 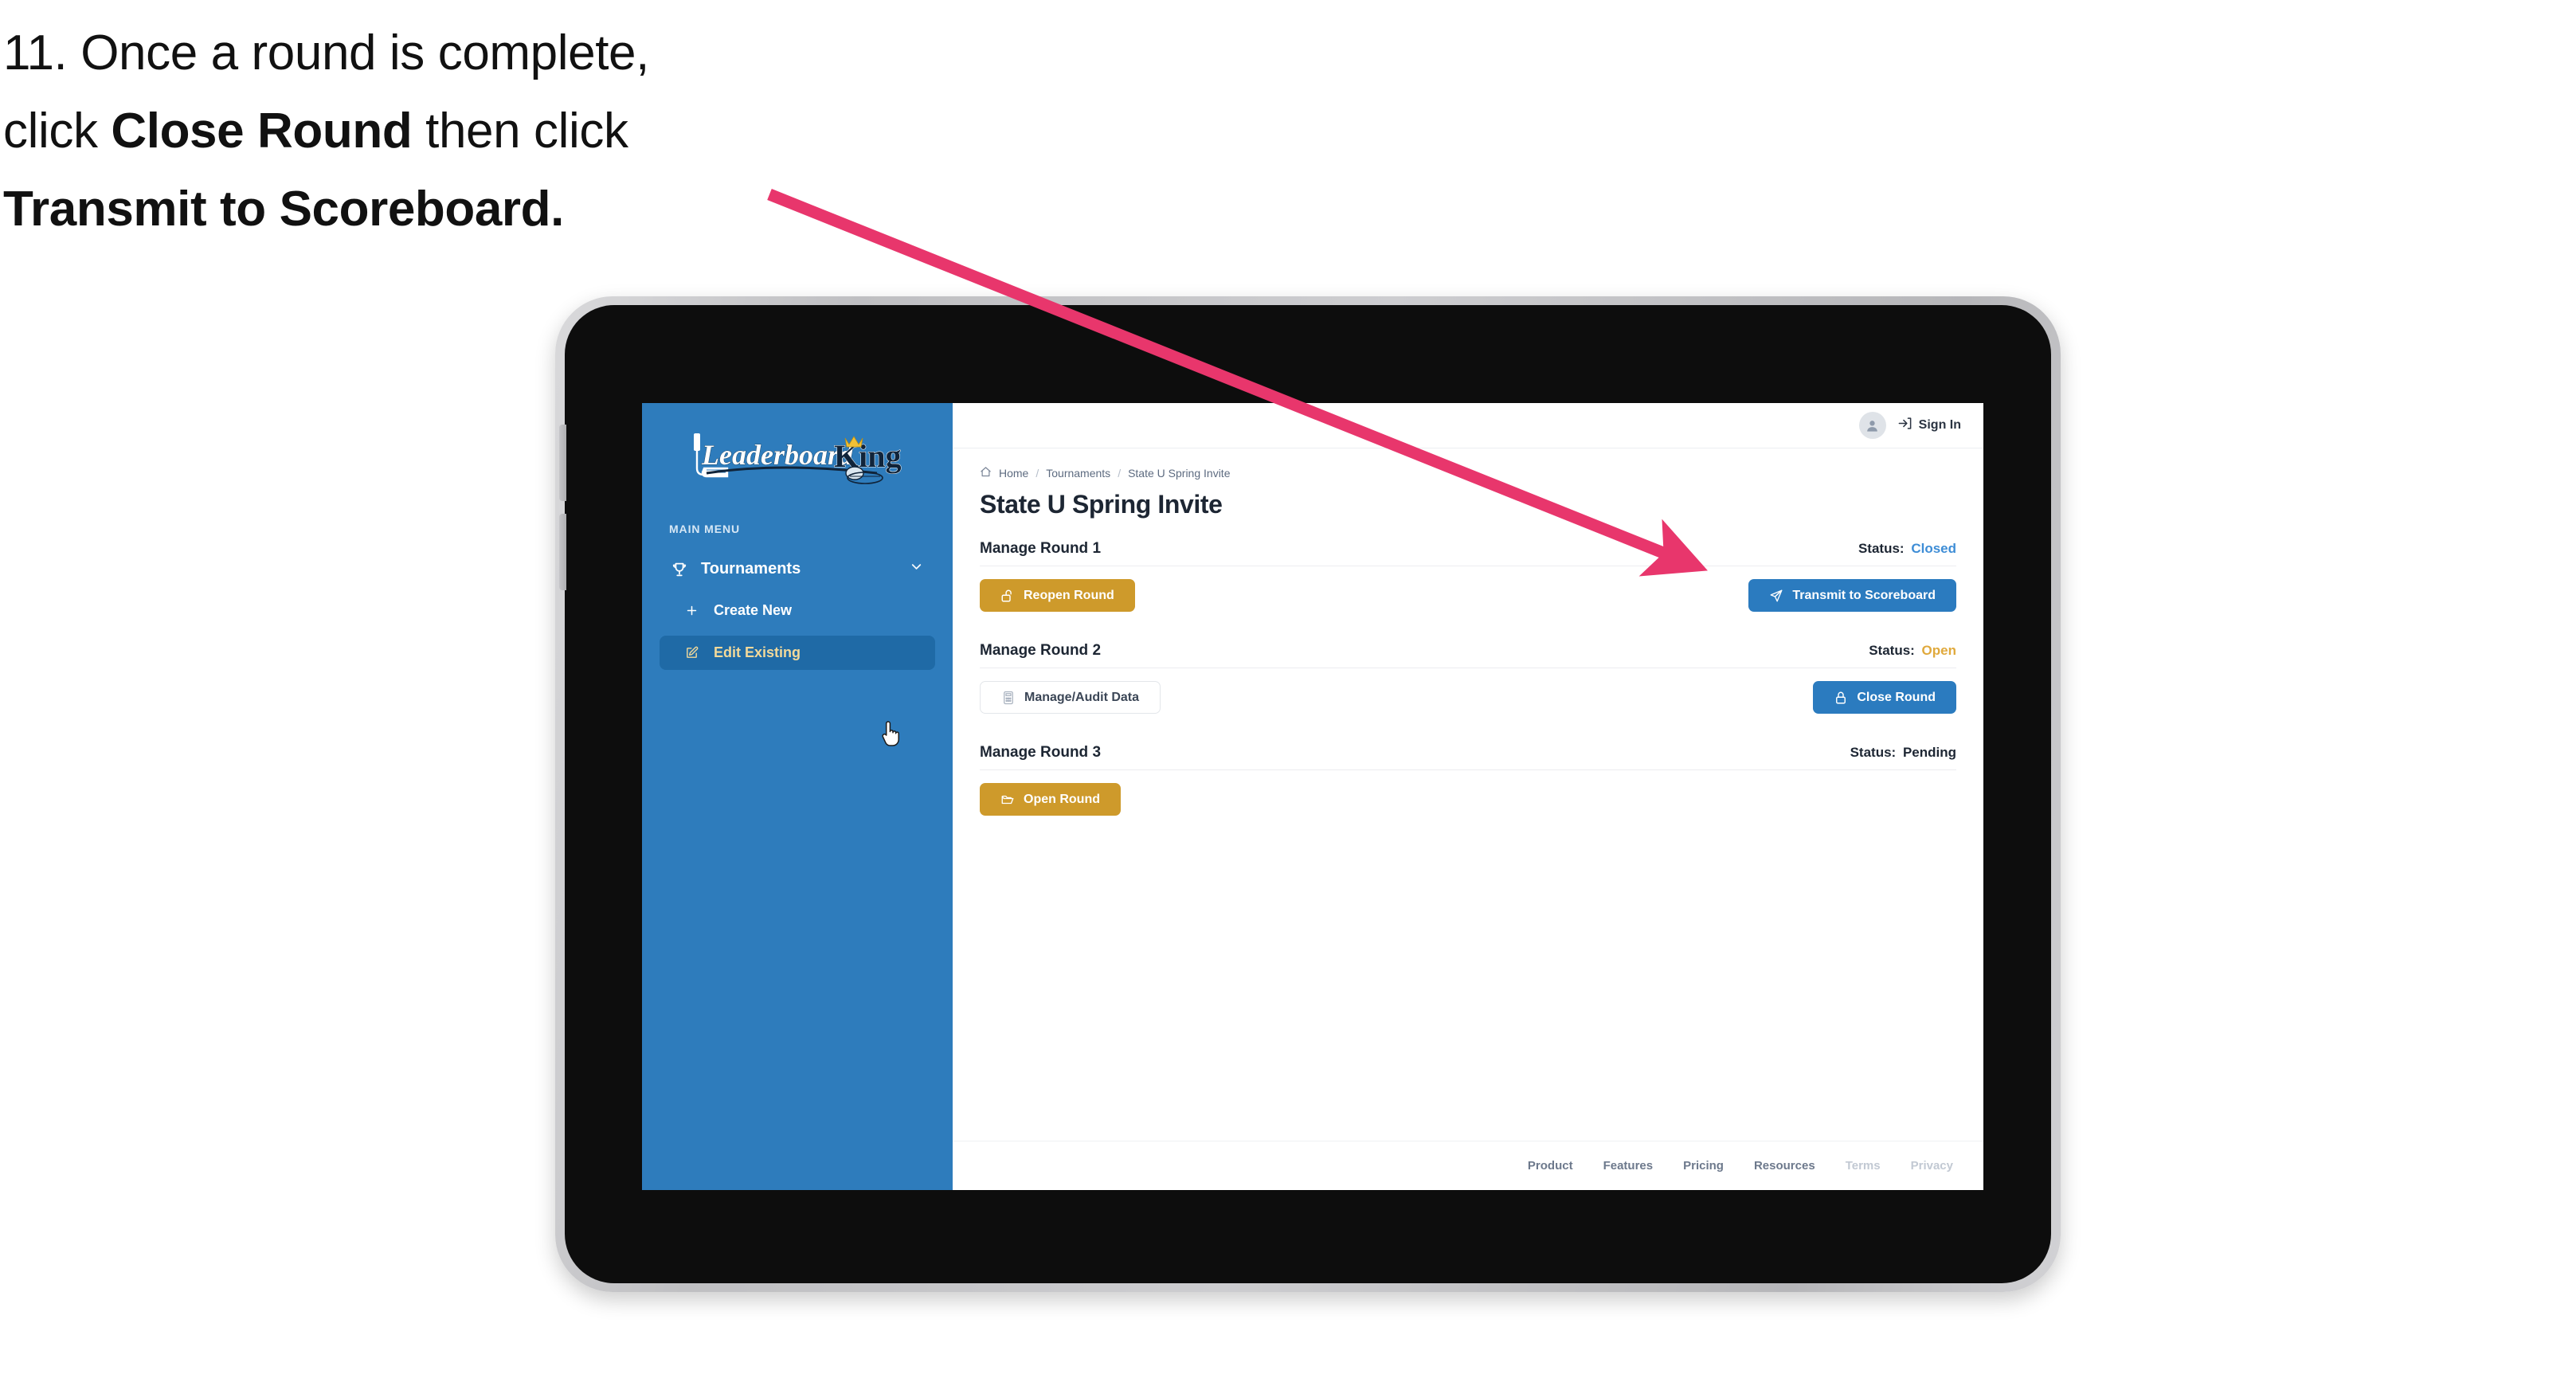 I want to click on page-title: State U Spring Invite, so click(x=1101, y=504).